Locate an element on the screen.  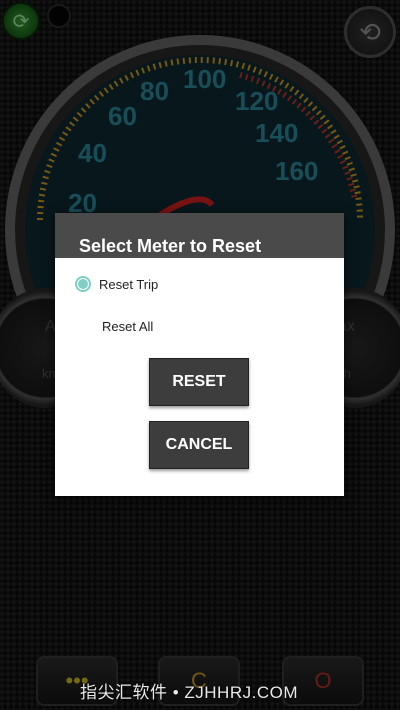
radio-button-selected is located at coordinates (83, 284).